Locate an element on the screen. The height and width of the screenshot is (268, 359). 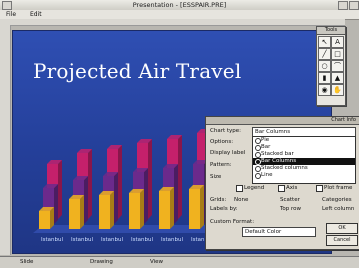
status-drawing: Drawing is located at coordinates (101, 262).